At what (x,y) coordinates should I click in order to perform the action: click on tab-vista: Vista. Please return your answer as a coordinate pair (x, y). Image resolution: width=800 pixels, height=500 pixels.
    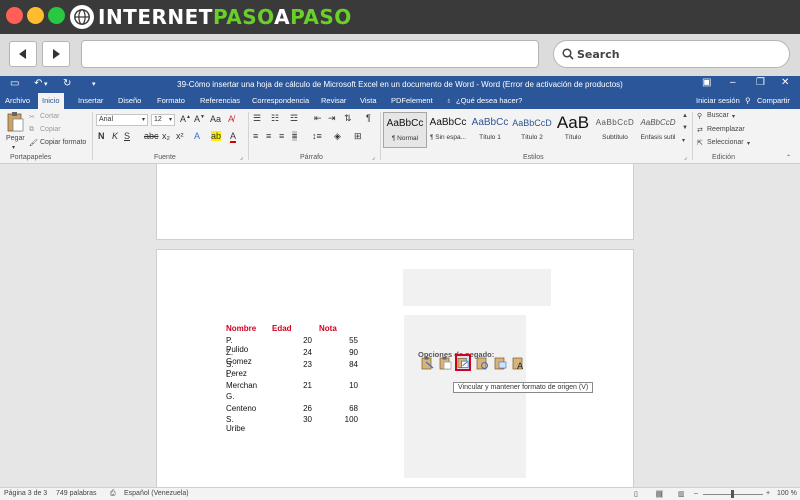
    Looking at the image, I should click on (368, 101).